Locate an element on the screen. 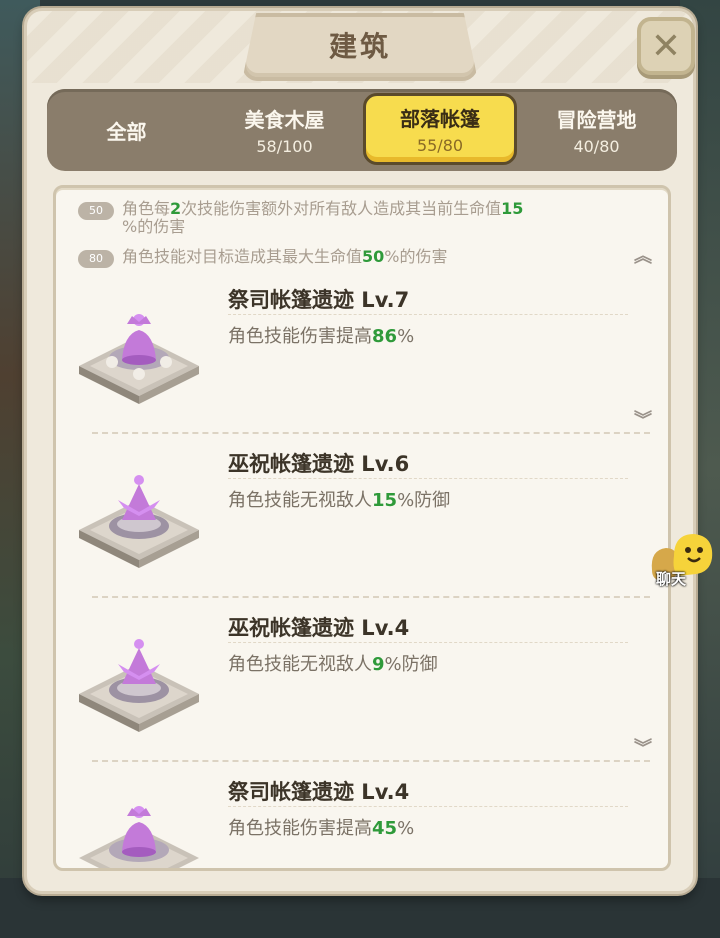  building-name: 祭司帐篷遗迹 Lv.7 is located at coordinates (319, 300).